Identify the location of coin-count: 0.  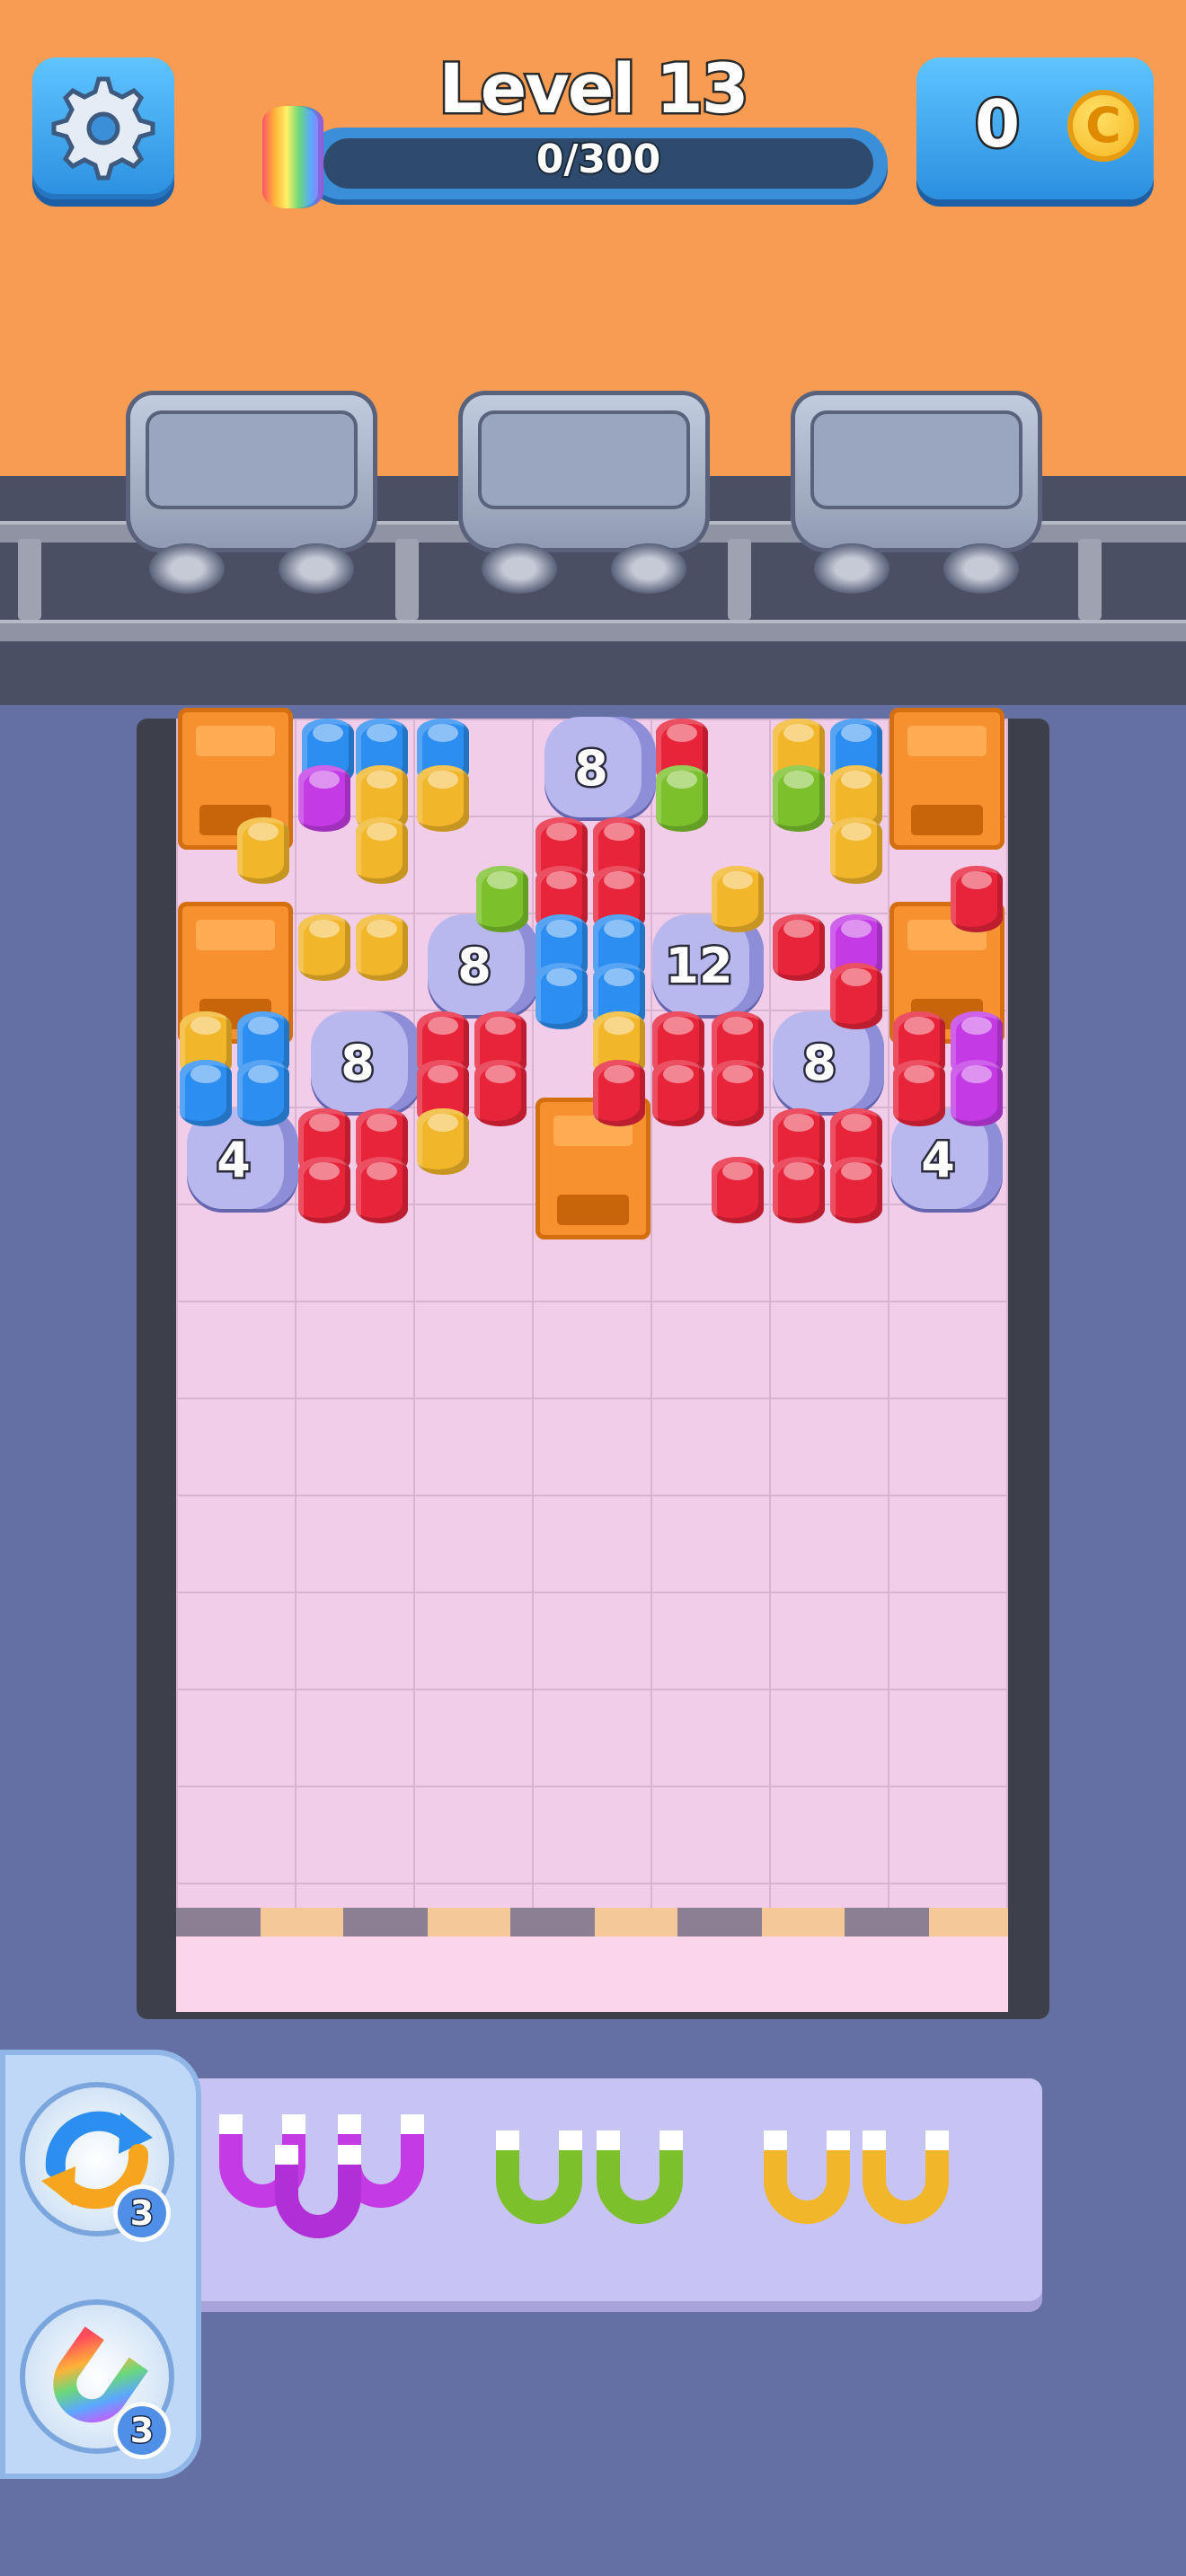
(997, 124).